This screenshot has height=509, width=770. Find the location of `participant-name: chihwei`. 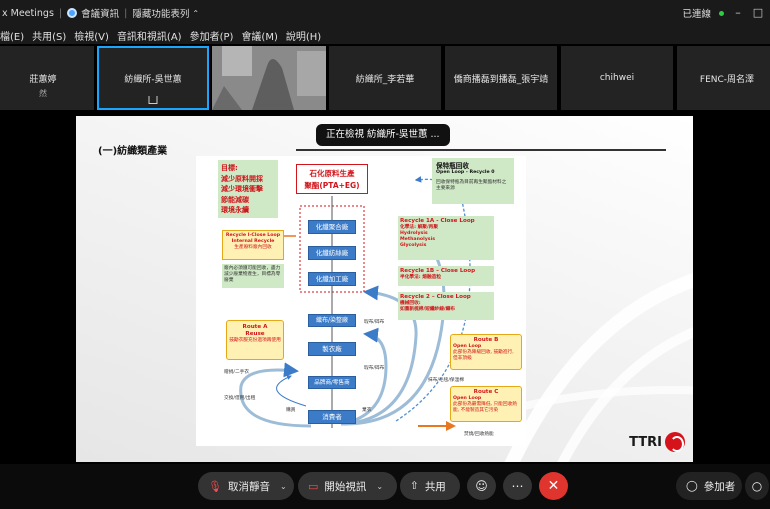

participant-name: chihwei is located at coordinates (617, 78).